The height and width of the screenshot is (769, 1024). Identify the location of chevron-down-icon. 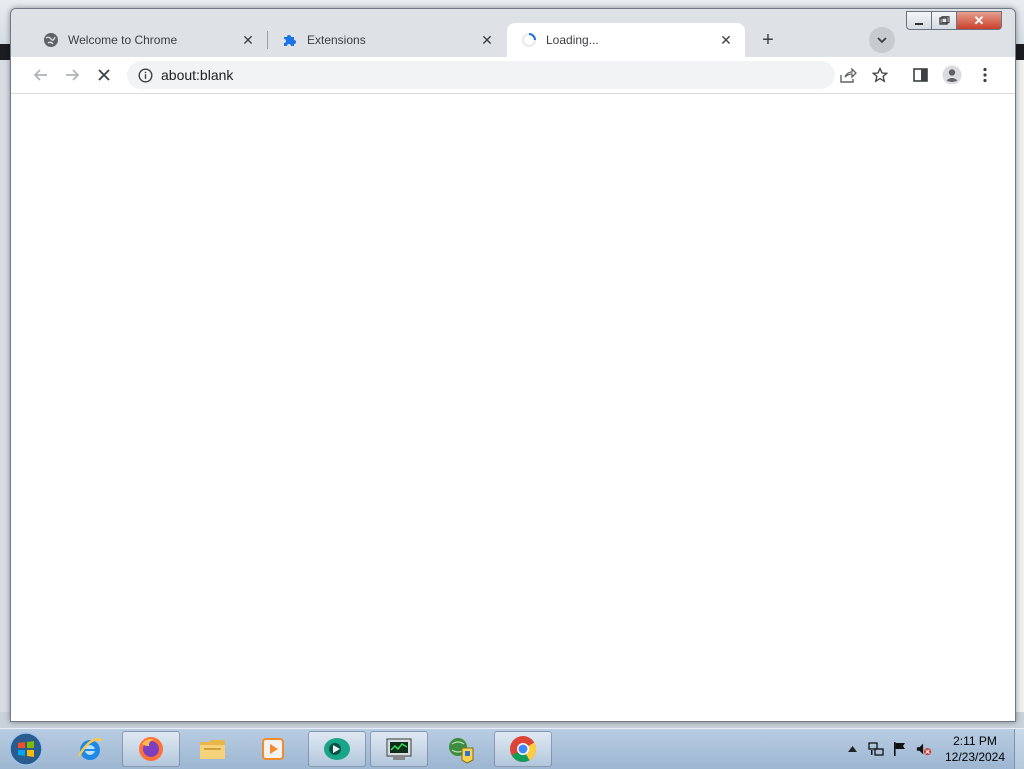
(882, 40).